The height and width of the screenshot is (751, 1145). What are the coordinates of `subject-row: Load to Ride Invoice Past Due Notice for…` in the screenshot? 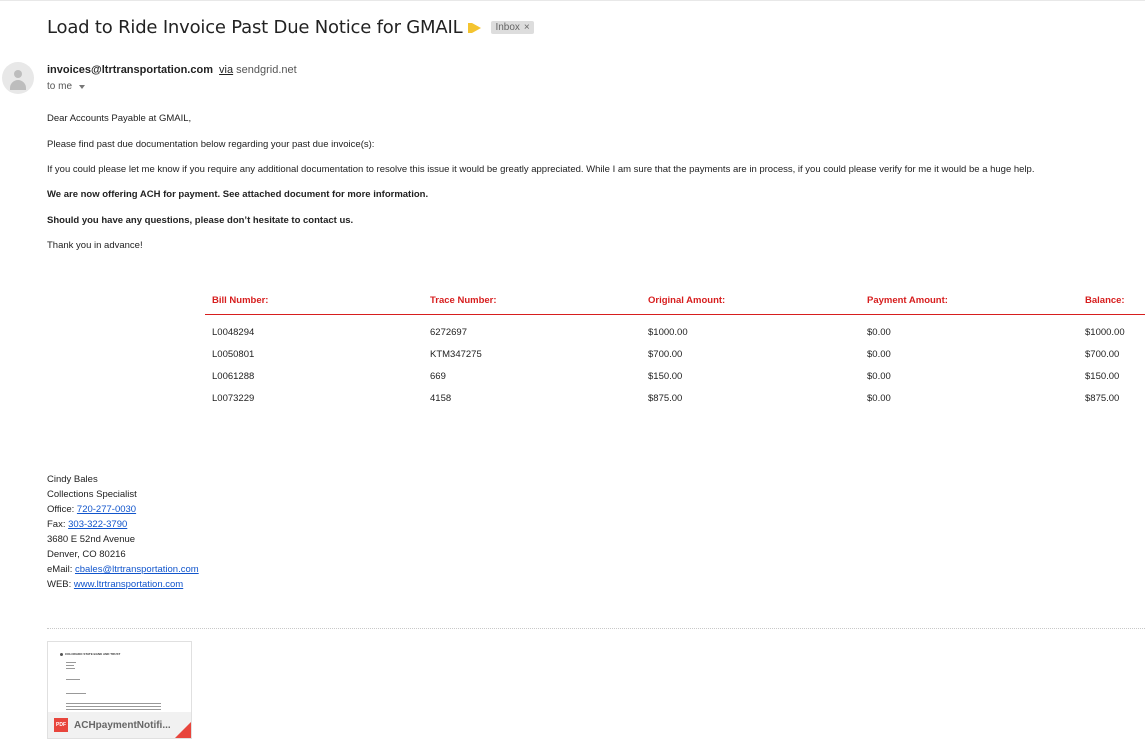 It's located at (290, 27).